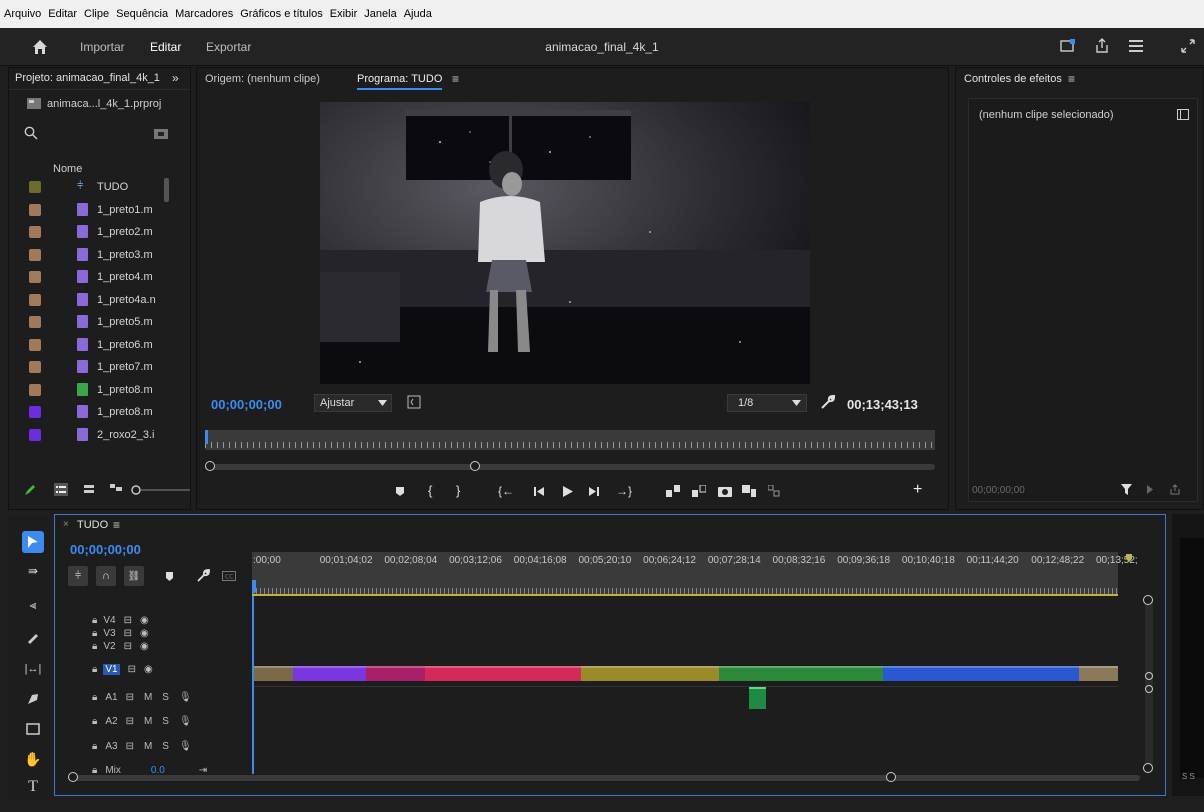 This screenshot has height=812, width=1204. What do you see at coordinates (1102, 46) in the screenshot?
I see `share-icon` at bounding box center [1102, 46].